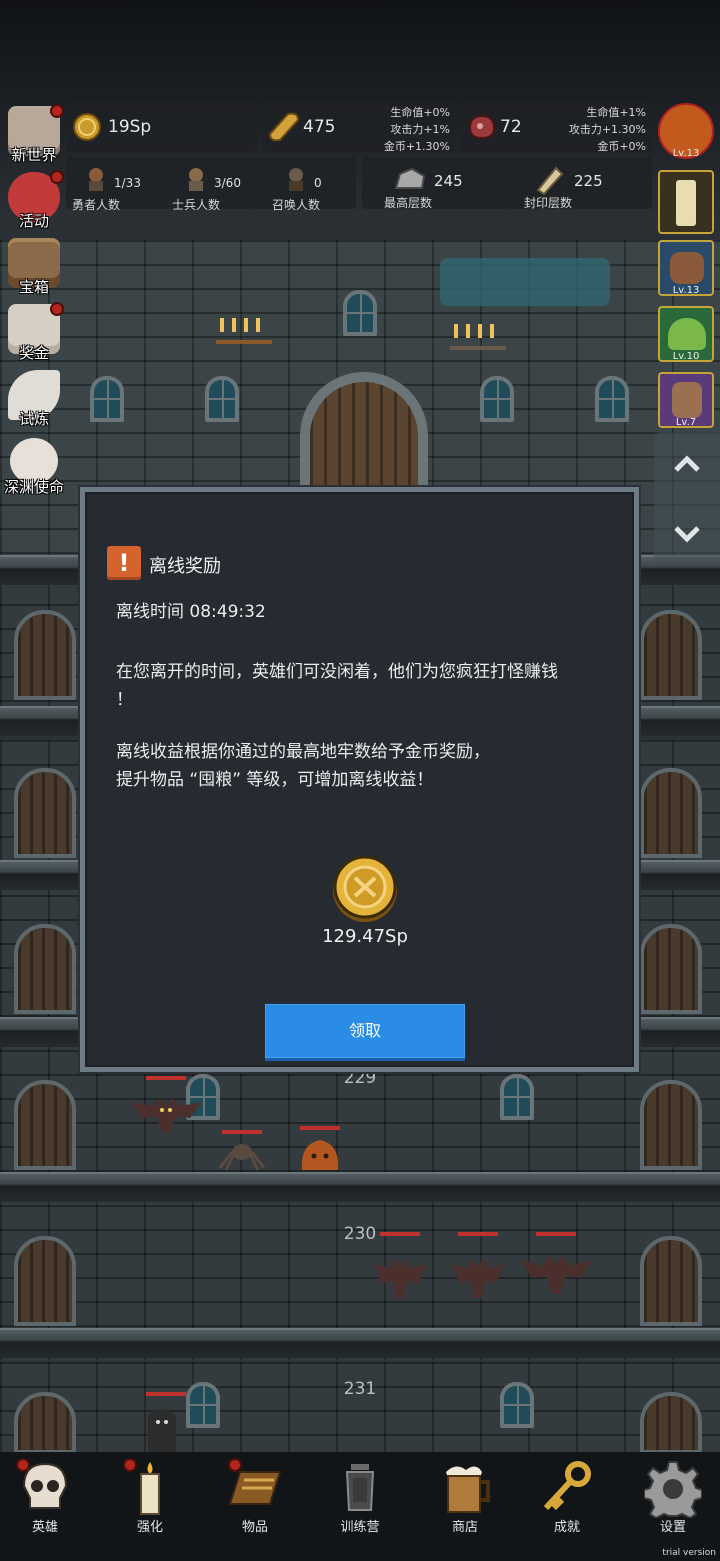 This screenshot has width=720, height=1561. Describe the element at coordinates (33, 487) in the screenshot. I see `abyss-mission-label: 深渊使命` at that location.